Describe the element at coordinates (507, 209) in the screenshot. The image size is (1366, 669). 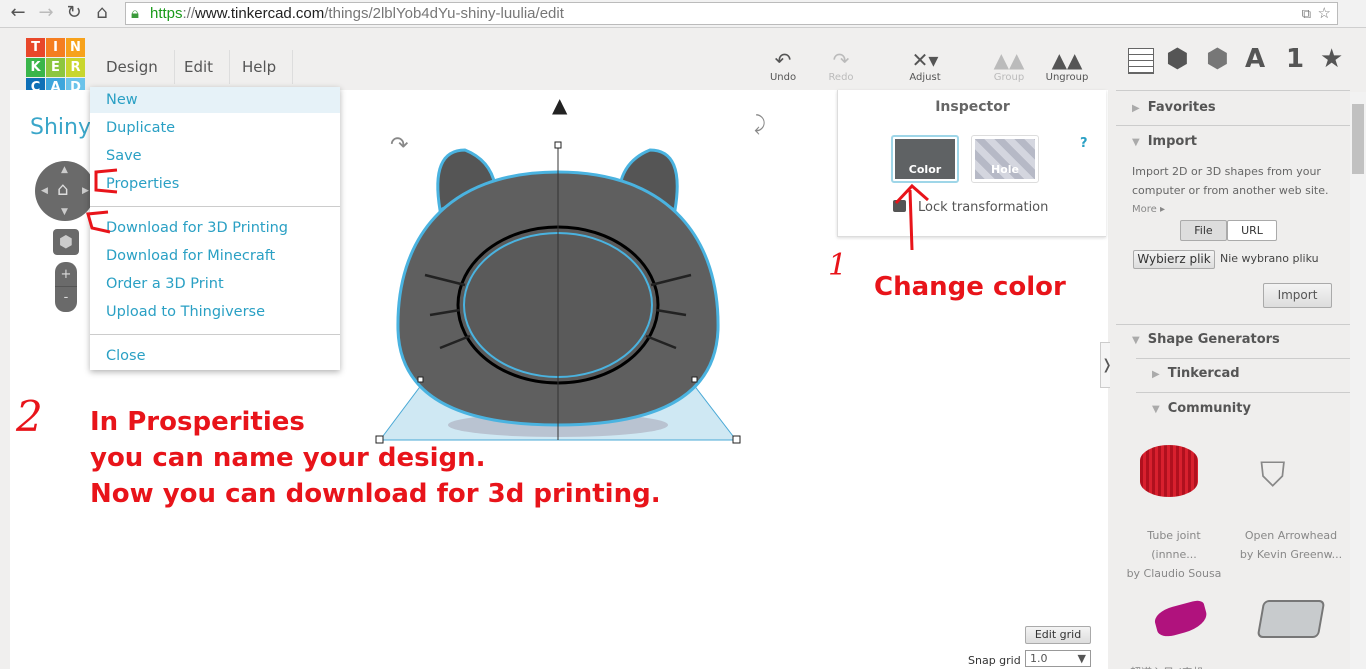
I see `annotation-strokes` at that location.